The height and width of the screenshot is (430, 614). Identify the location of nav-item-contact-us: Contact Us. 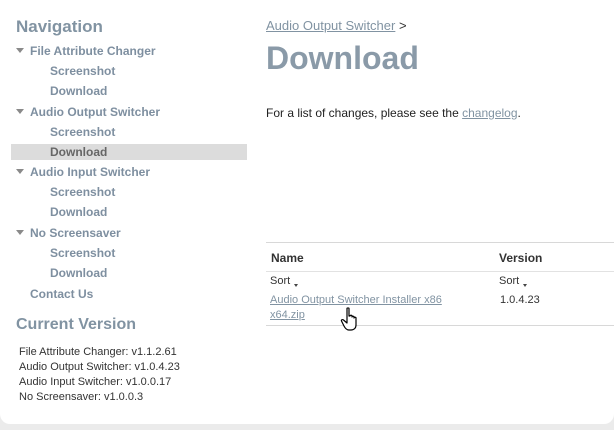
(61, 294).